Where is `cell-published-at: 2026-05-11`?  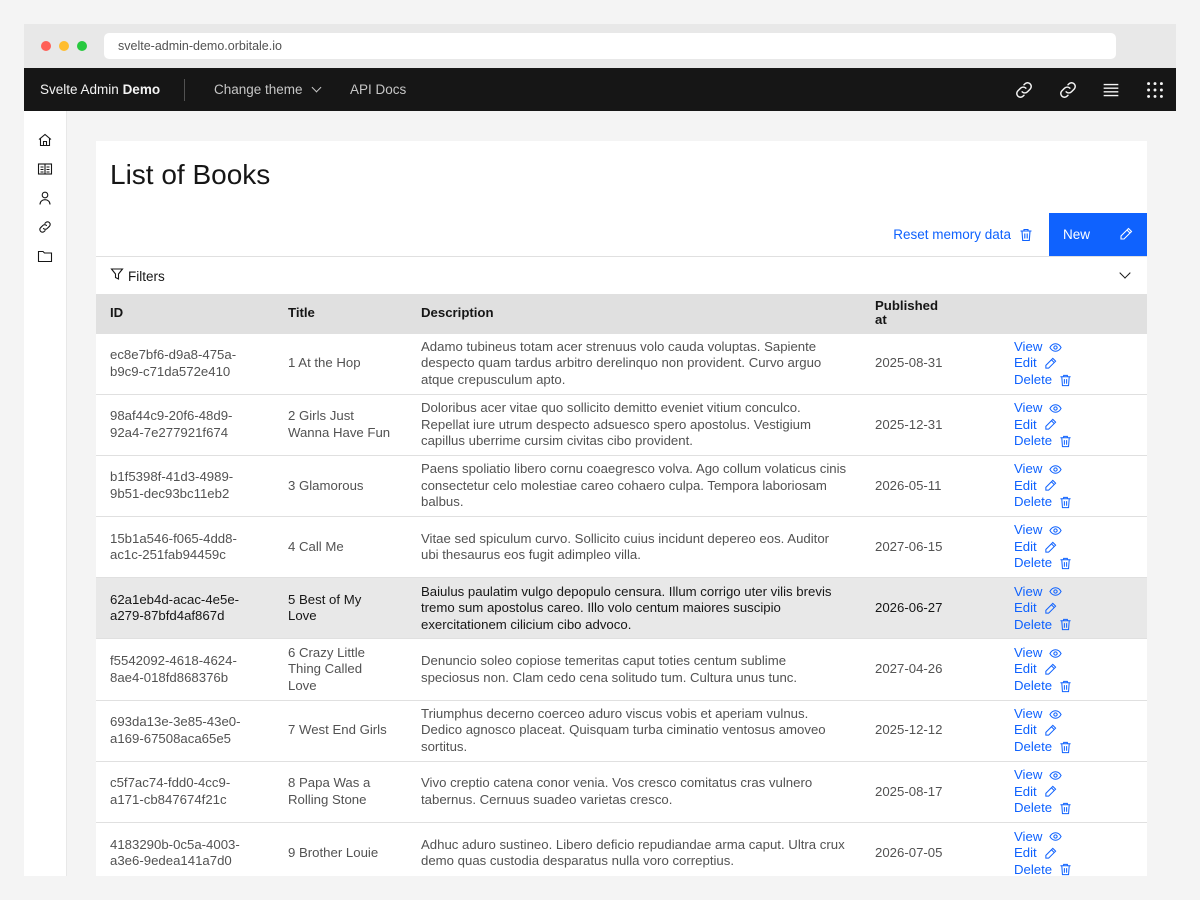 cell-published-at: 2026-05-11 is located at coordinates (930, 485).